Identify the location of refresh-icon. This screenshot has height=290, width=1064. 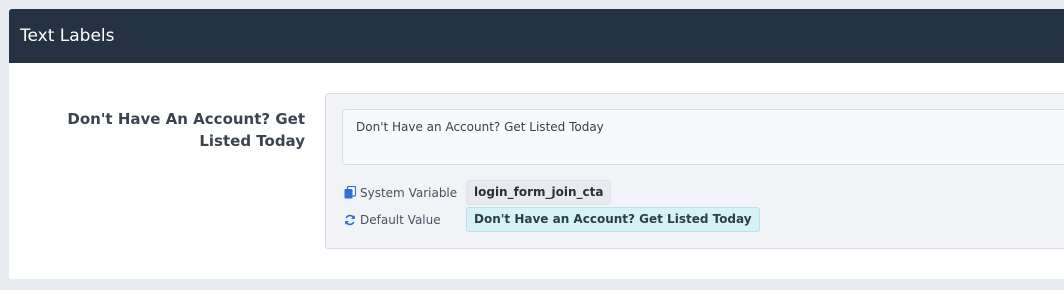
(349, 219).